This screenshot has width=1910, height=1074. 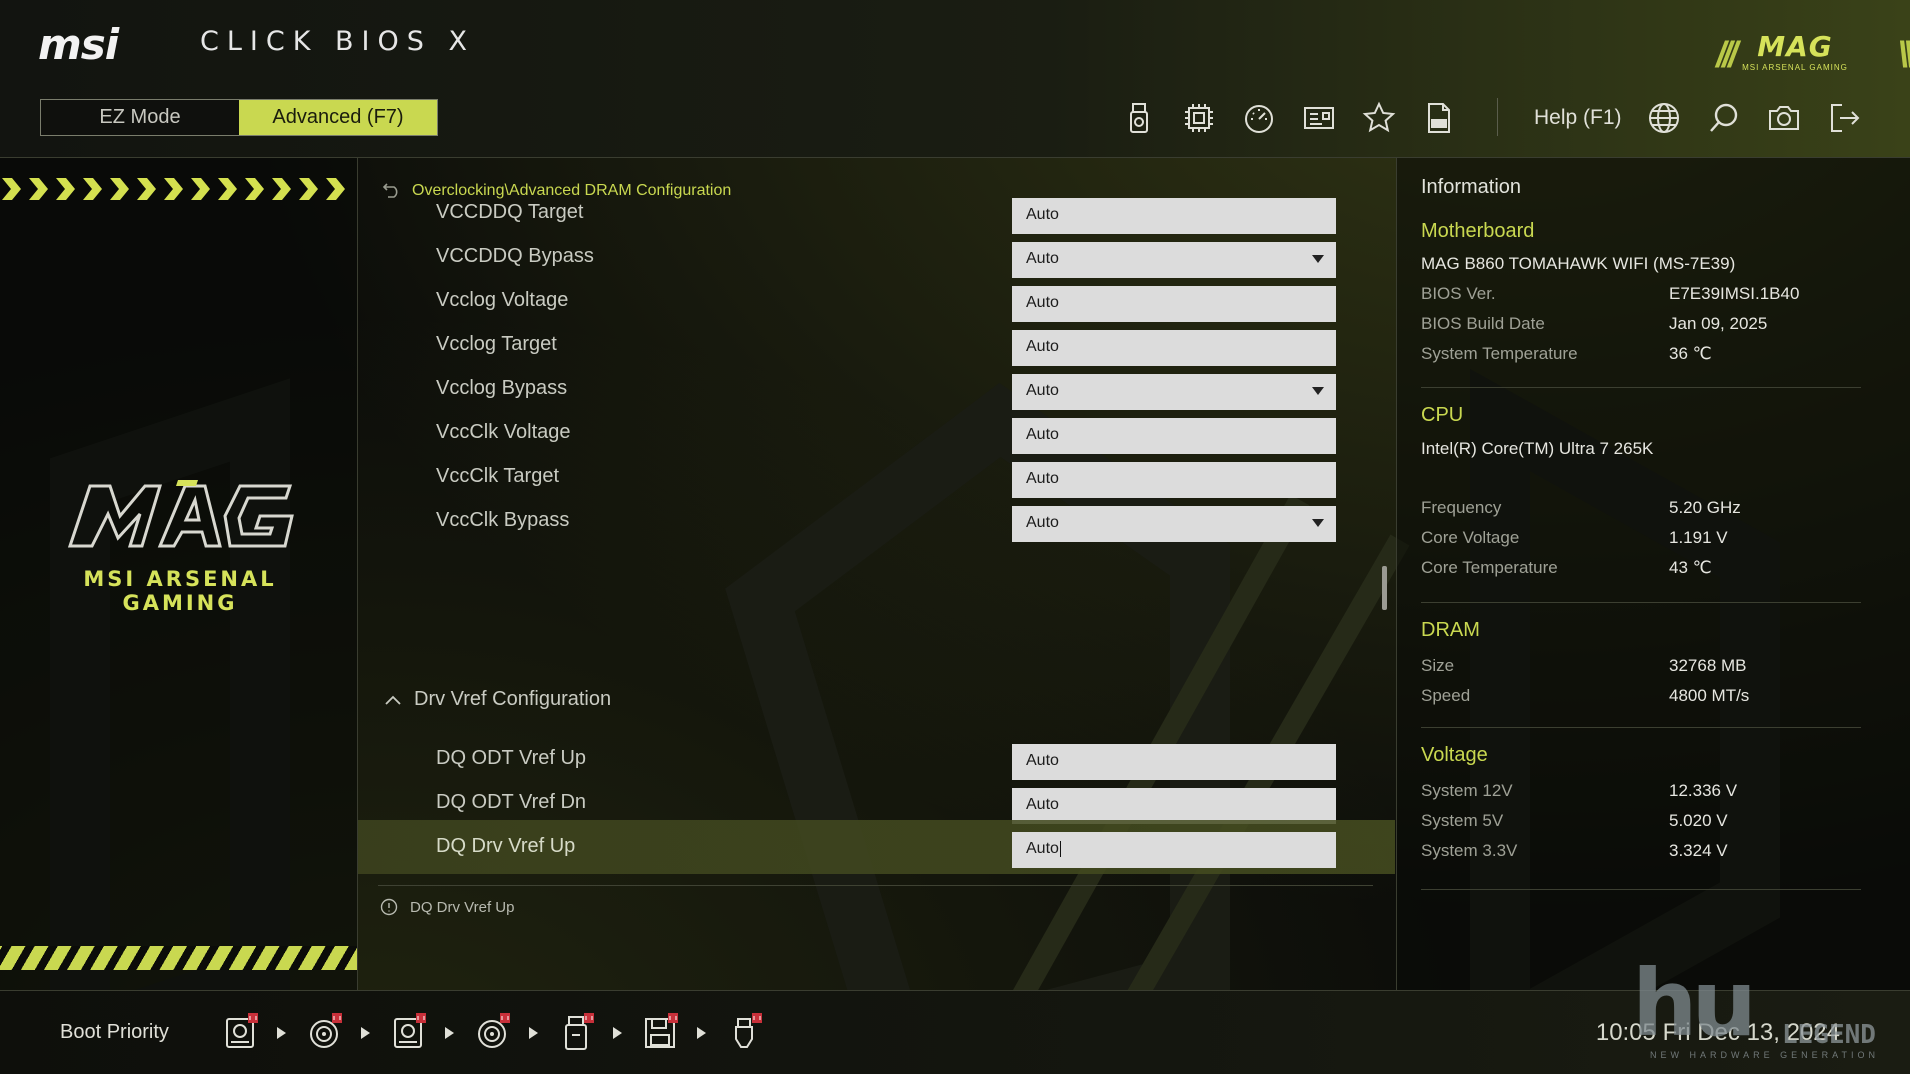 I want to click on dram-title: DRAM, so click(x=1450, y=630).